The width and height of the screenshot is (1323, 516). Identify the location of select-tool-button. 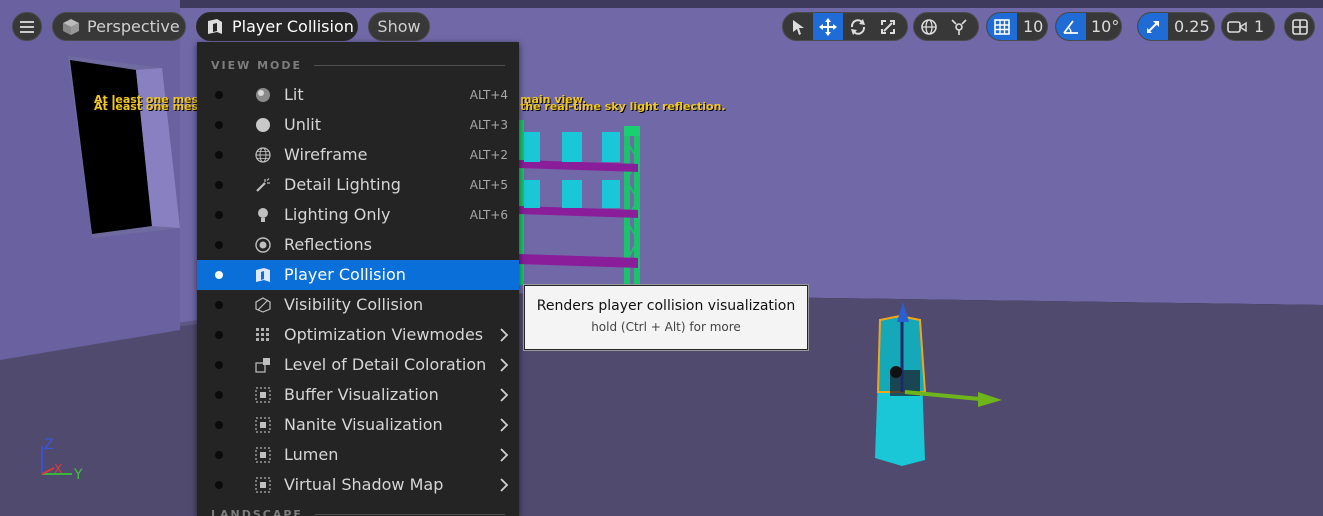
(798, 26).